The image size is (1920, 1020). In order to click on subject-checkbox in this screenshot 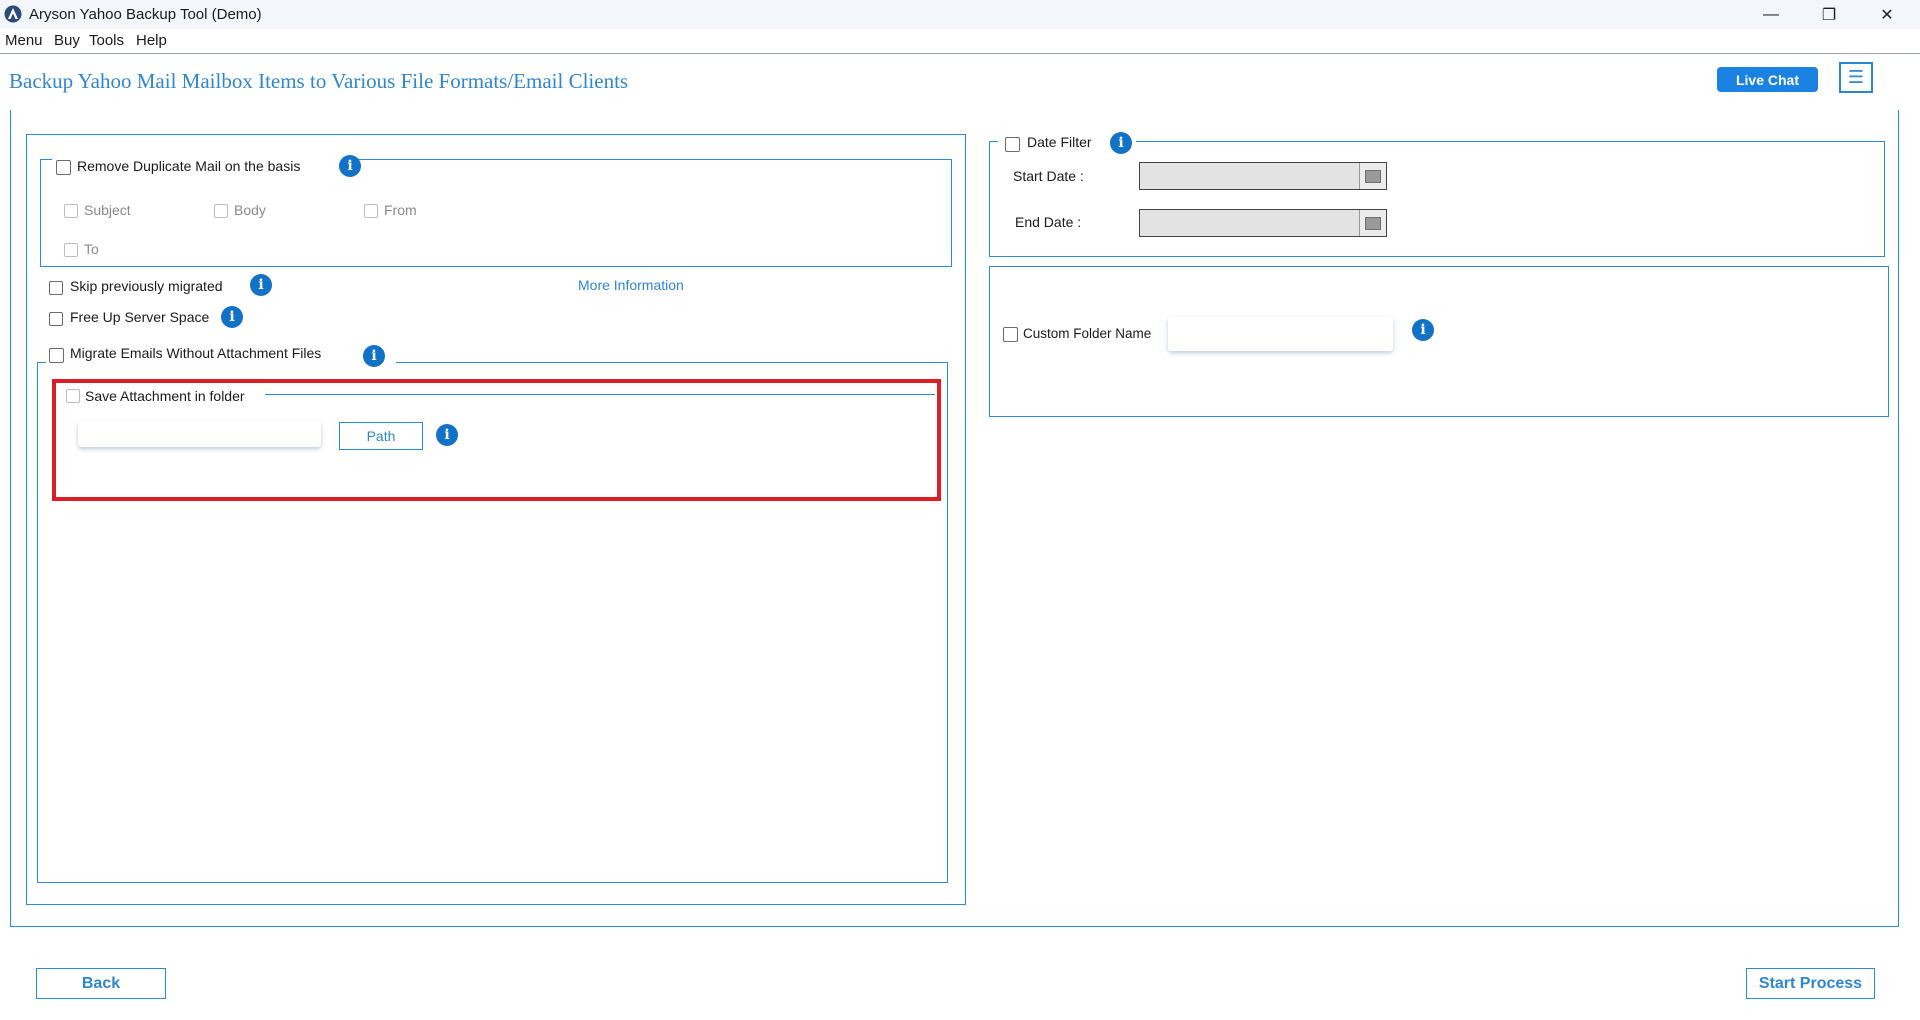, I will do `click(71, 211)`.